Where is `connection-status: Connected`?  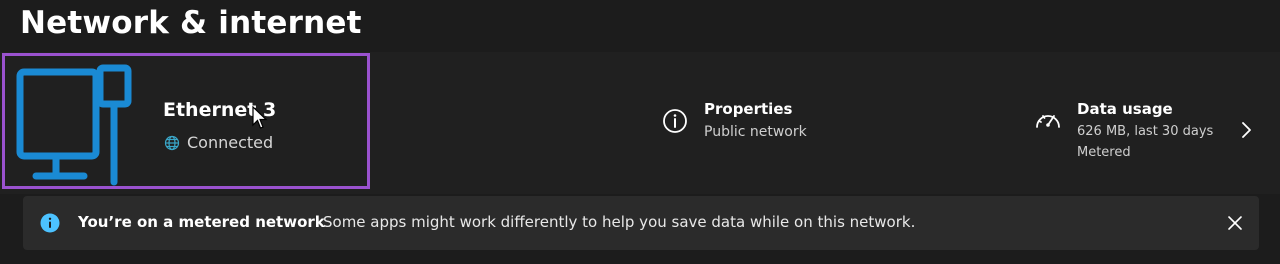
connection-status: Connected is located at coordinates (218, 142).